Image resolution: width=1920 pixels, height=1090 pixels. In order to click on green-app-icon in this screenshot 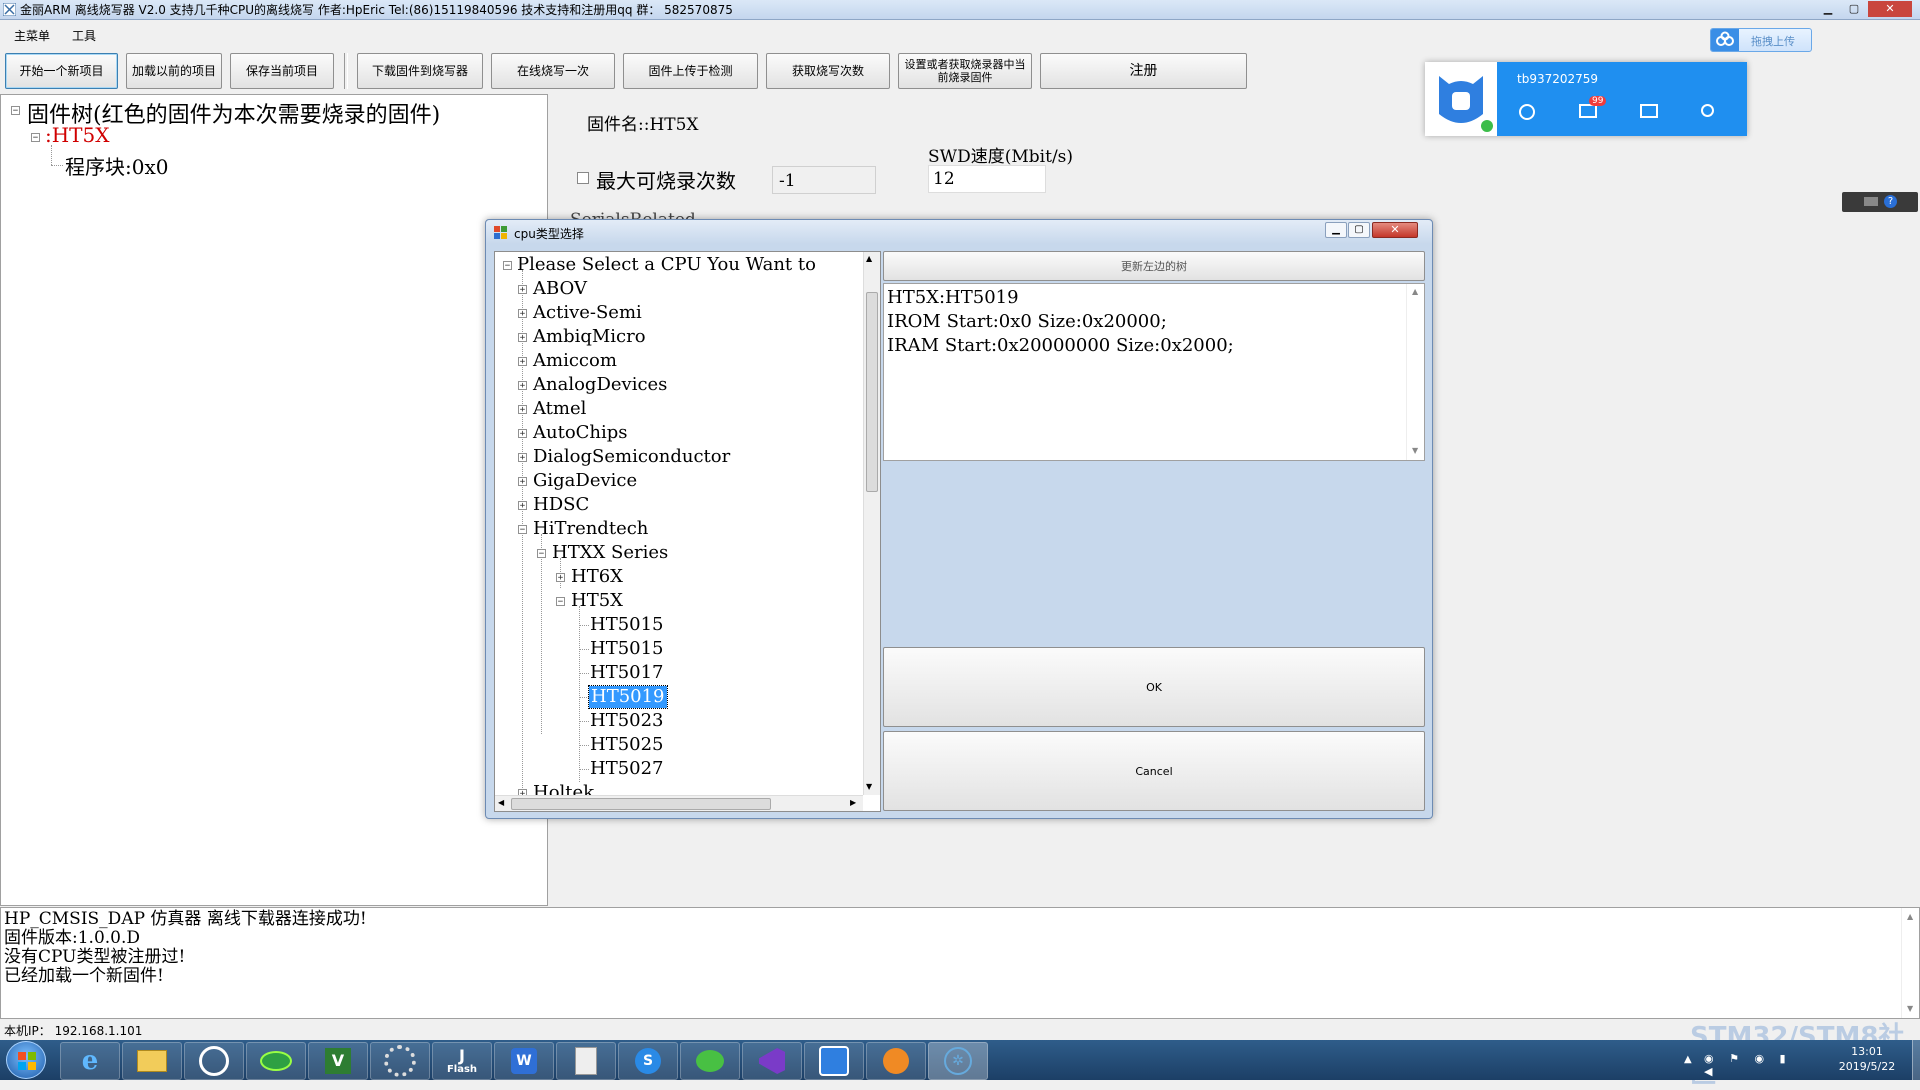, I will do `click(276, 1061)`.